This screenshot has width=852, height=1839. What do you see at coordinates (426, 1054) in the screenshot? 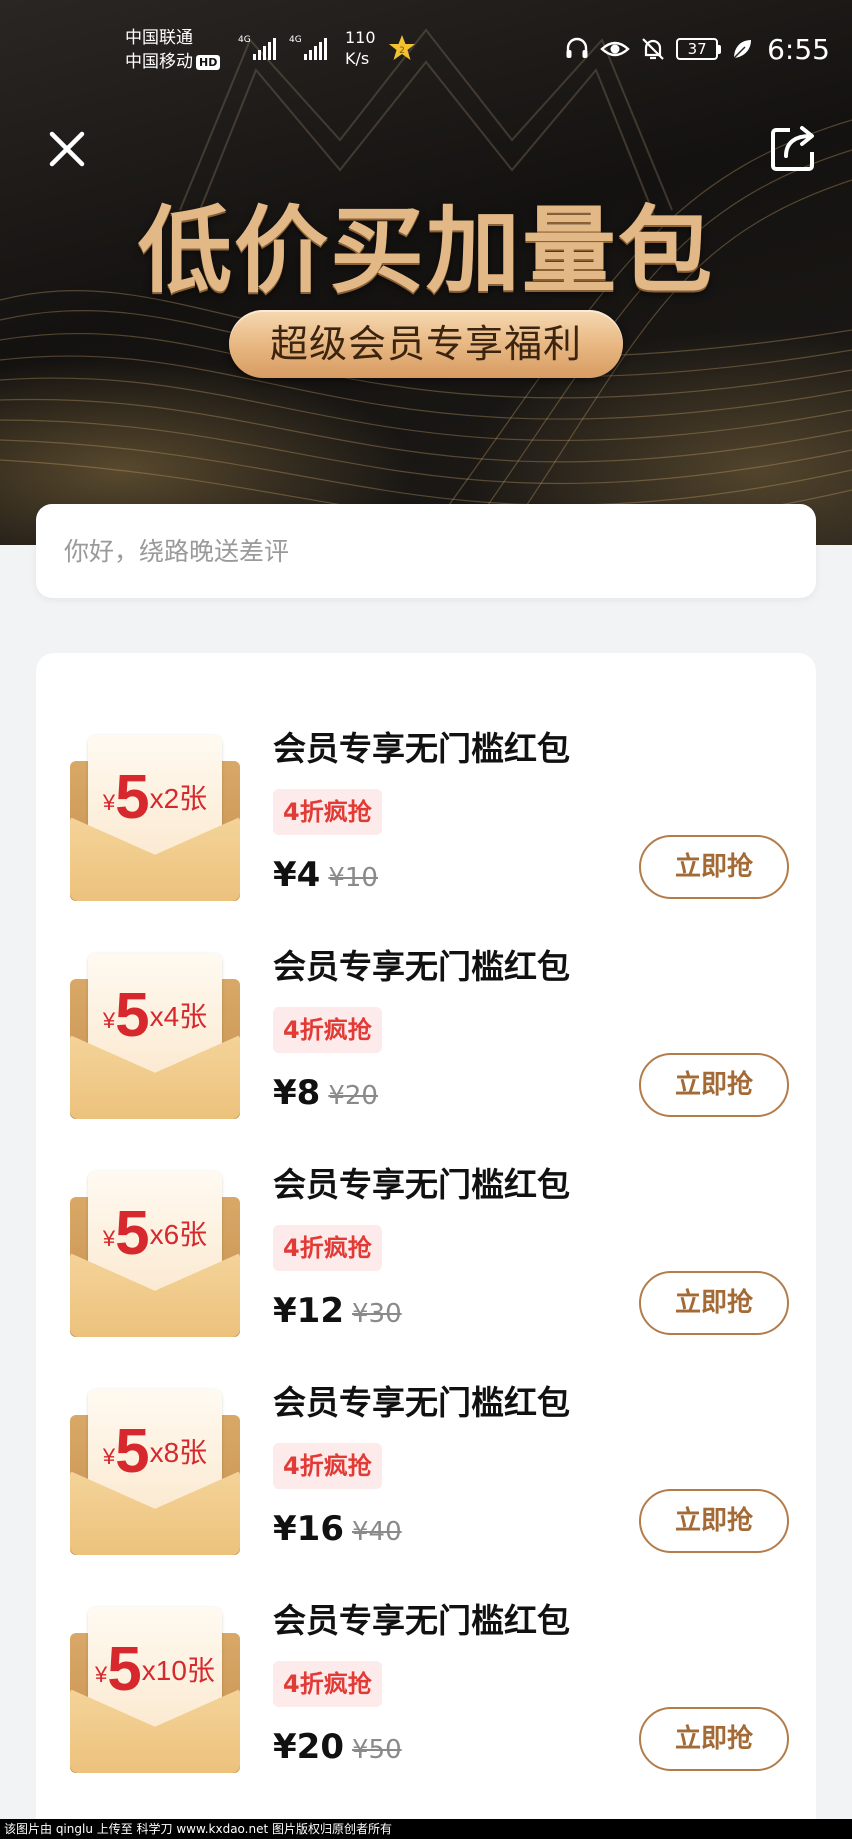
I see `list-item: ¥5x4张 会员专享无门槛红包 4折疯抢 ¥8 ¥20 立即抢` at bounding box center [426, 1054].